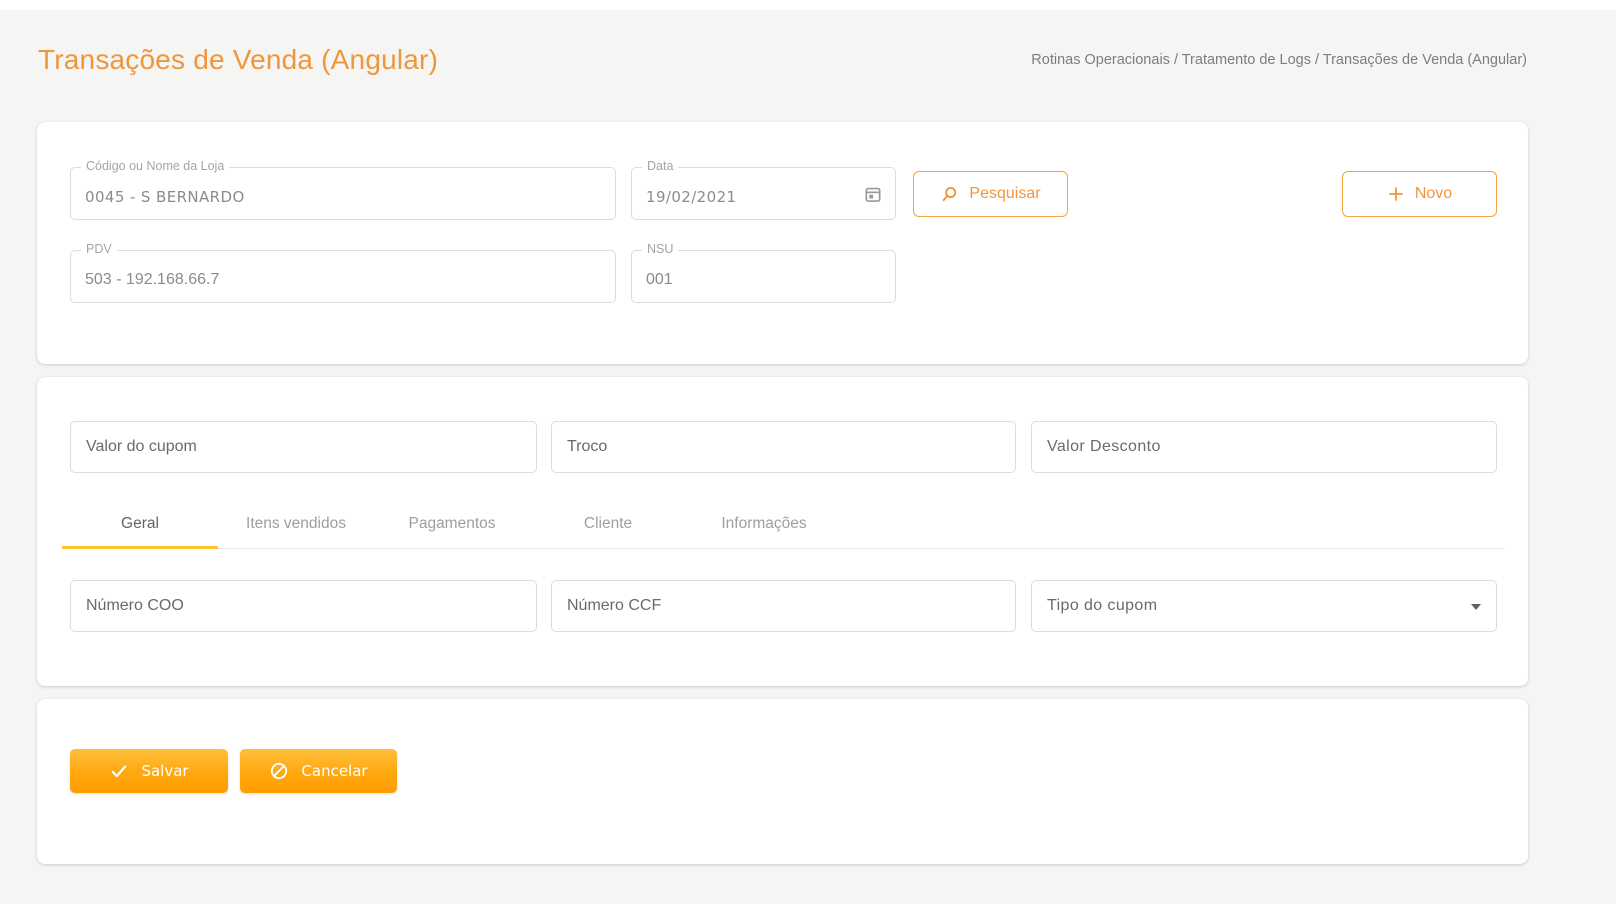 The height and width of the screenshot is (904, 1616). What do you see at coordinates (452, 523) in the screenshot?
I see `tab-pagamentos: Pagamentos` at bounding box center [452, 523].